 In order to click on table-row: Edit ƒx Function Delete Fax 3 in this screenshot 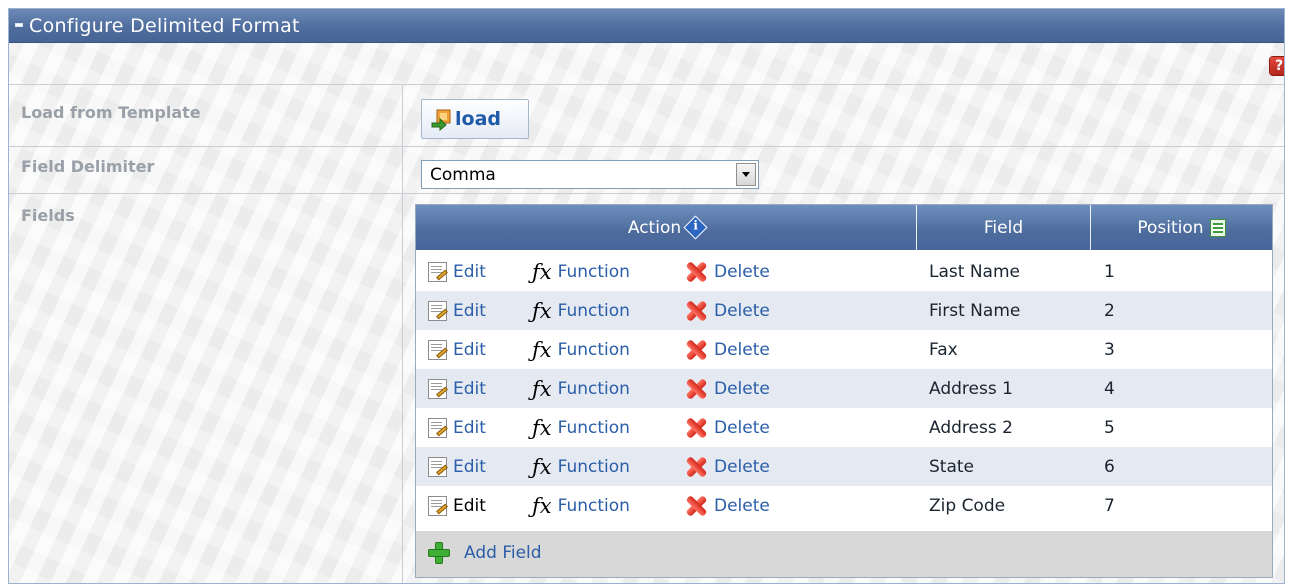, I will do `click(844, 349)`.